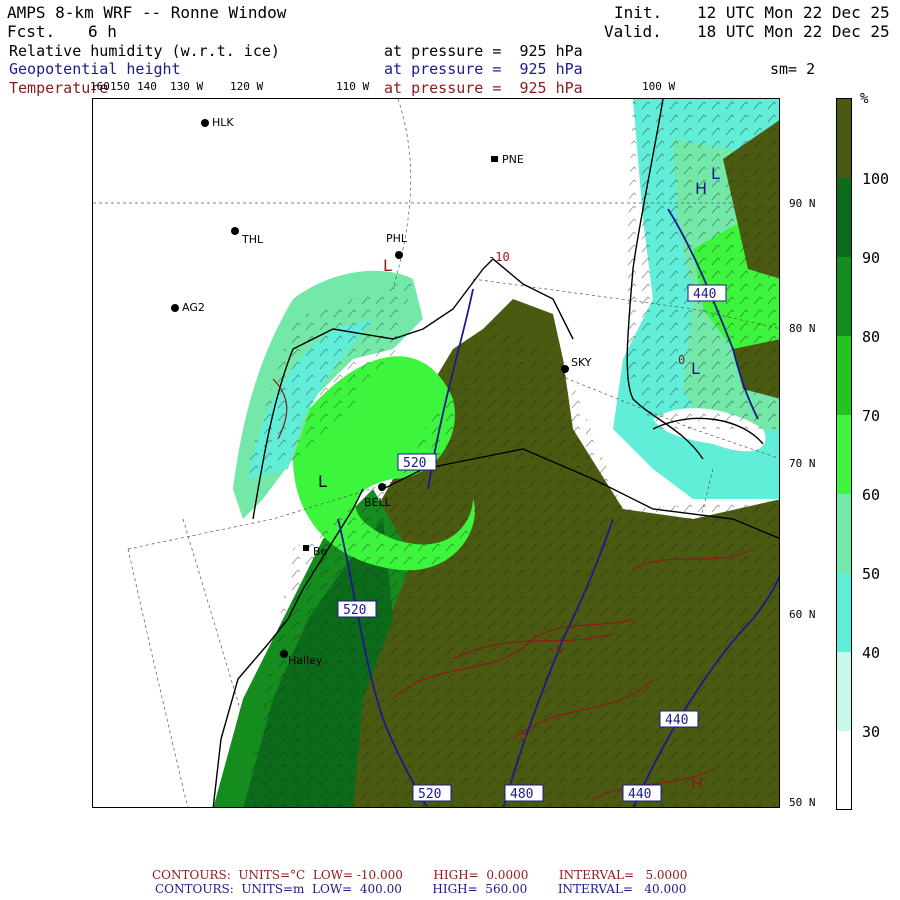  Describe the element at coordinates (793, 12) in the screenshot. I see `init-time: 12 UTC Mon 22 Dec 25` at that location.